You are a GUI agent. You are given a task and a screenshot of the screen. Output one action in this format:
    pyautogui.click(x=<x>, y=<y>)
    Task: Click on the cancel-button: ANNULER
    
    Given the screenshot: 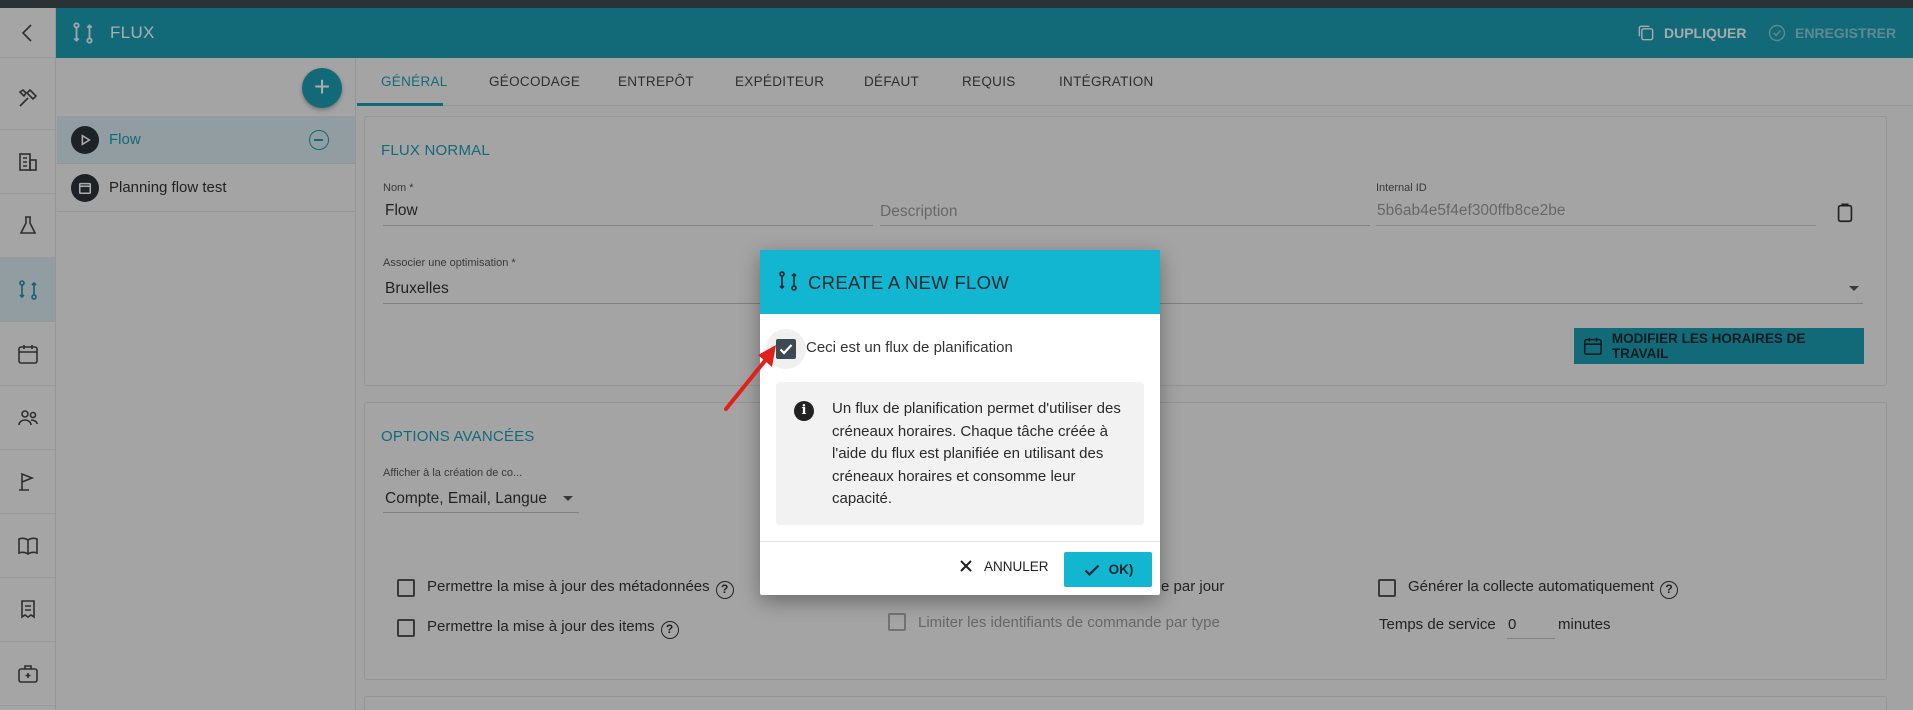 What is the action you would take?
    pyautogui.click(x=1003, y=566)
    